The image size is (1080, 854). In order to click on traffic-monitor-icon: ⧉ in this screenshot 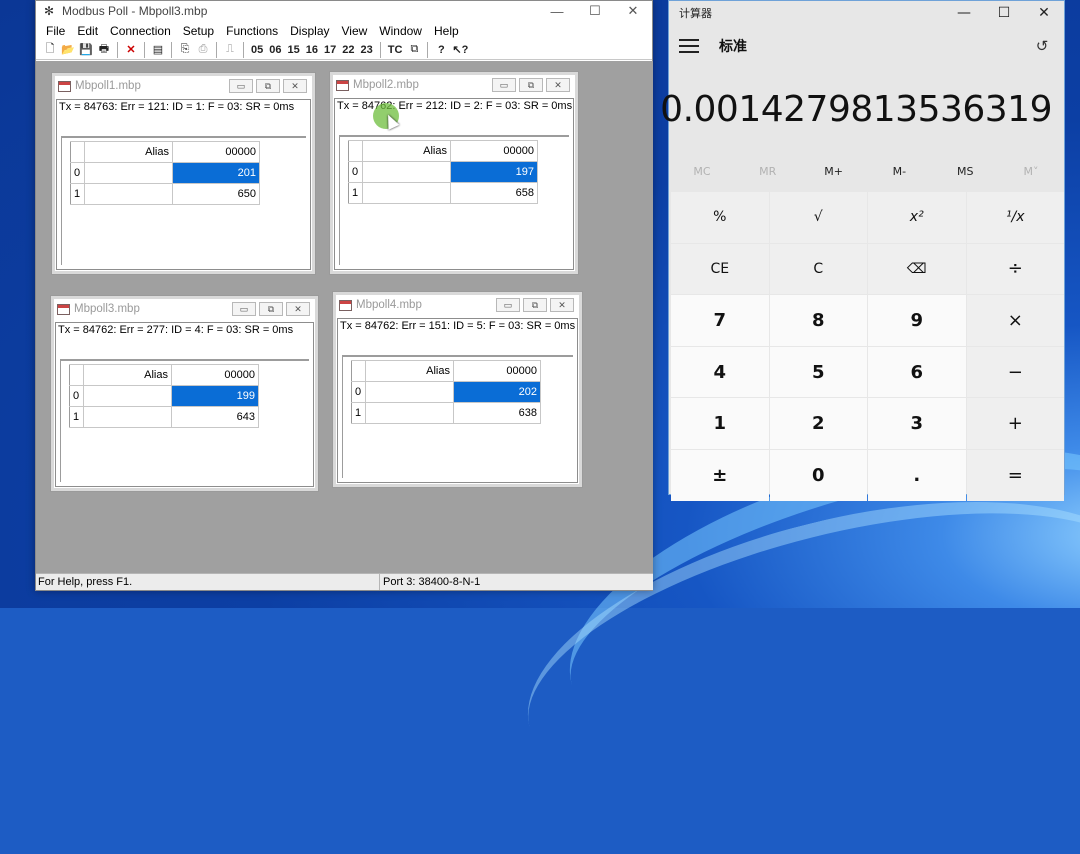, I will do `click(414, 50)`.